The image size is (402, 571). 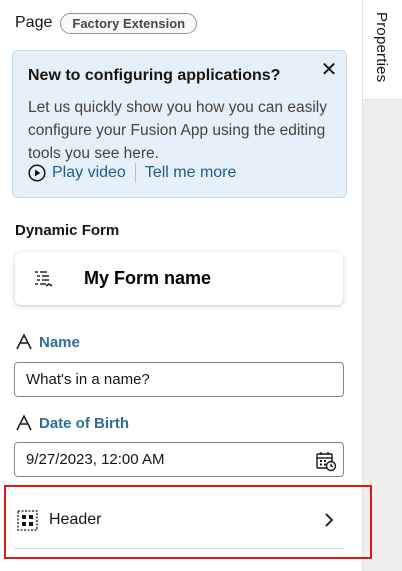 What do you see at coordinates (191, 173) in the screenshot?
I see `tell-me-more-link: Tell me more` at bounding box center [191, 173].